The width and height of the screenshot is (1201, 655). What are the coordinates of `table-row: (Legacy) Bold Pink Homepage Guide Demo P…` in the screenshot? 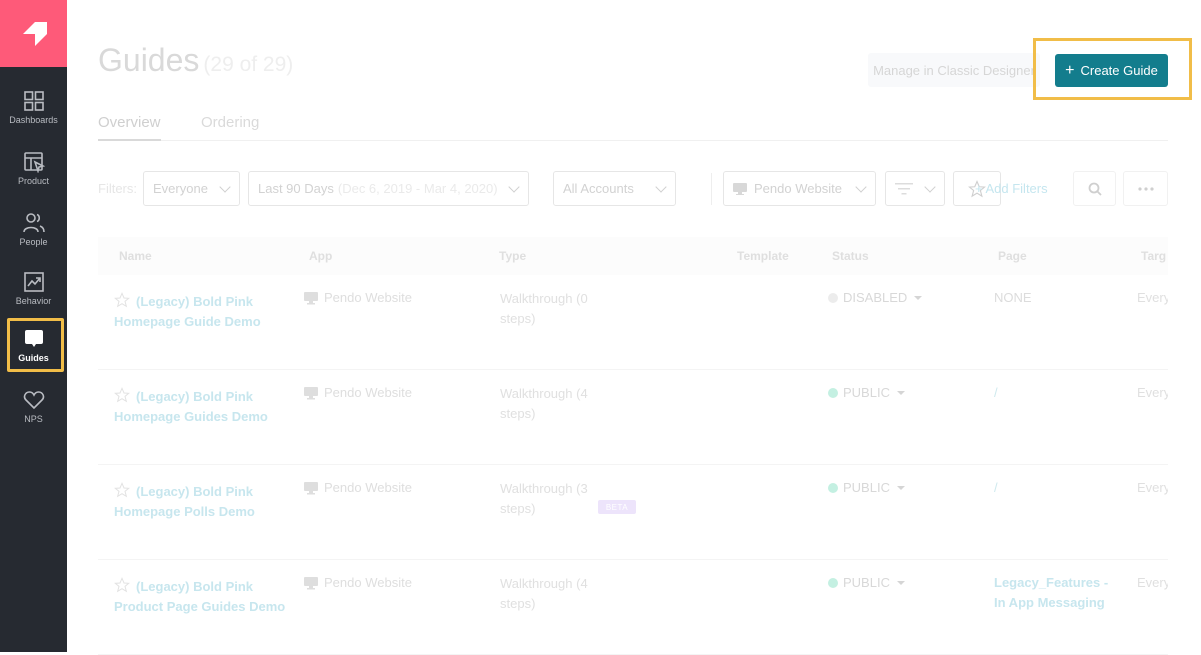 It's located at (633, 322).